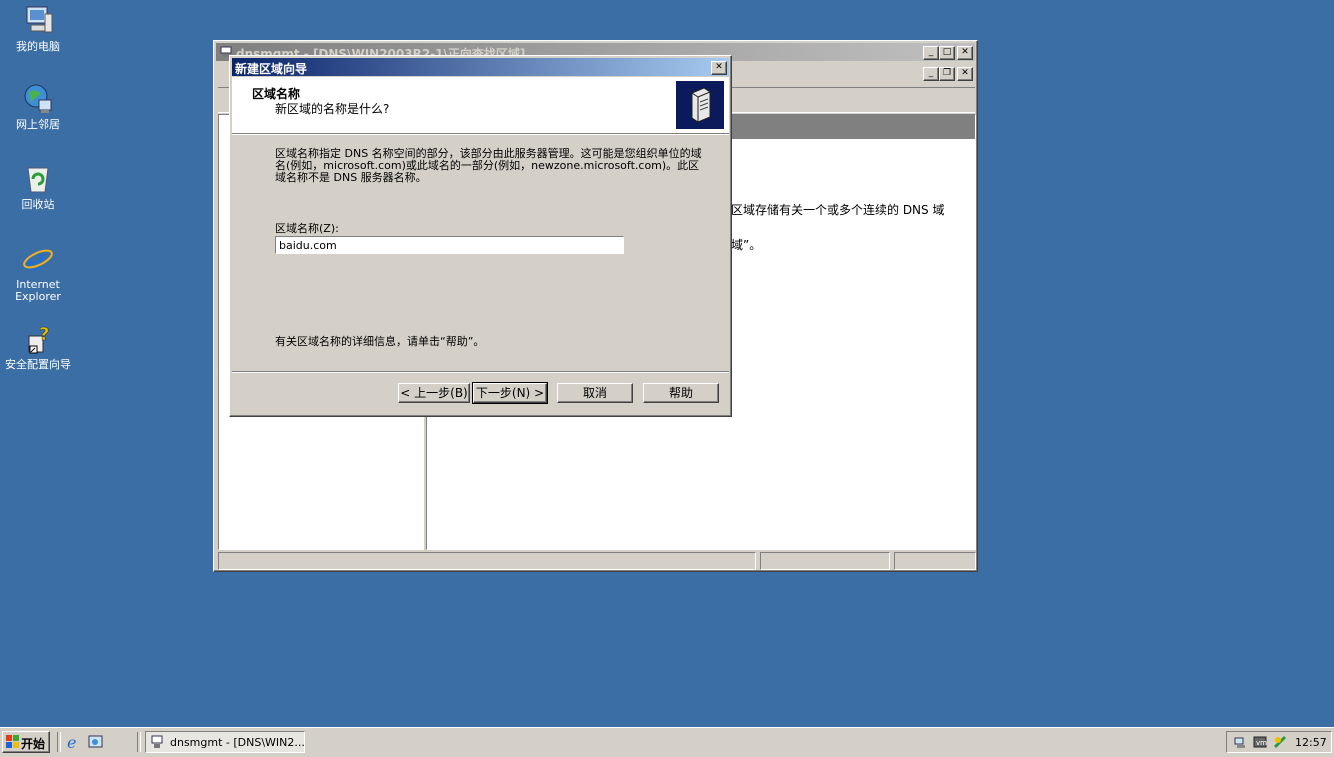  What do you see at coordinates (480, 105) in the screenshot?
I see `wizard-header: 区域名称 新区域的名称是什么?` at bounding box center [480, 105].